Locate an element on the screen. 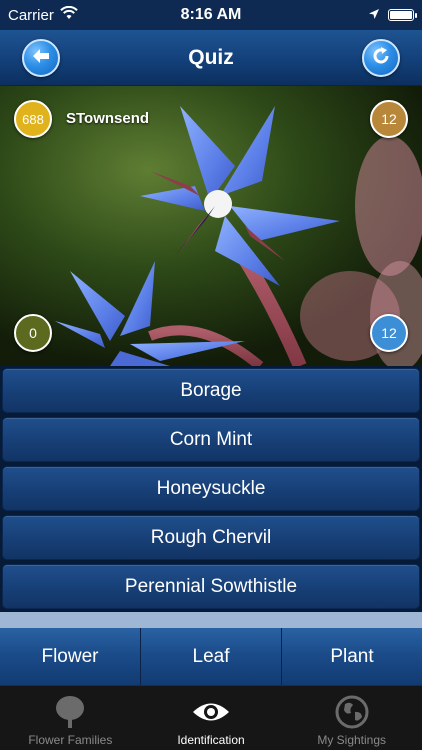  refresh-button is located at coordinates (381, 58).